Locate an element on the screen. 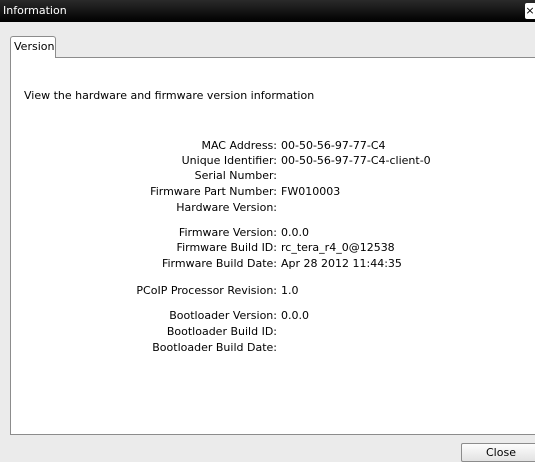 This screenshot has width=535, height=462. close-icon: × is located at coordinates (530, 11).